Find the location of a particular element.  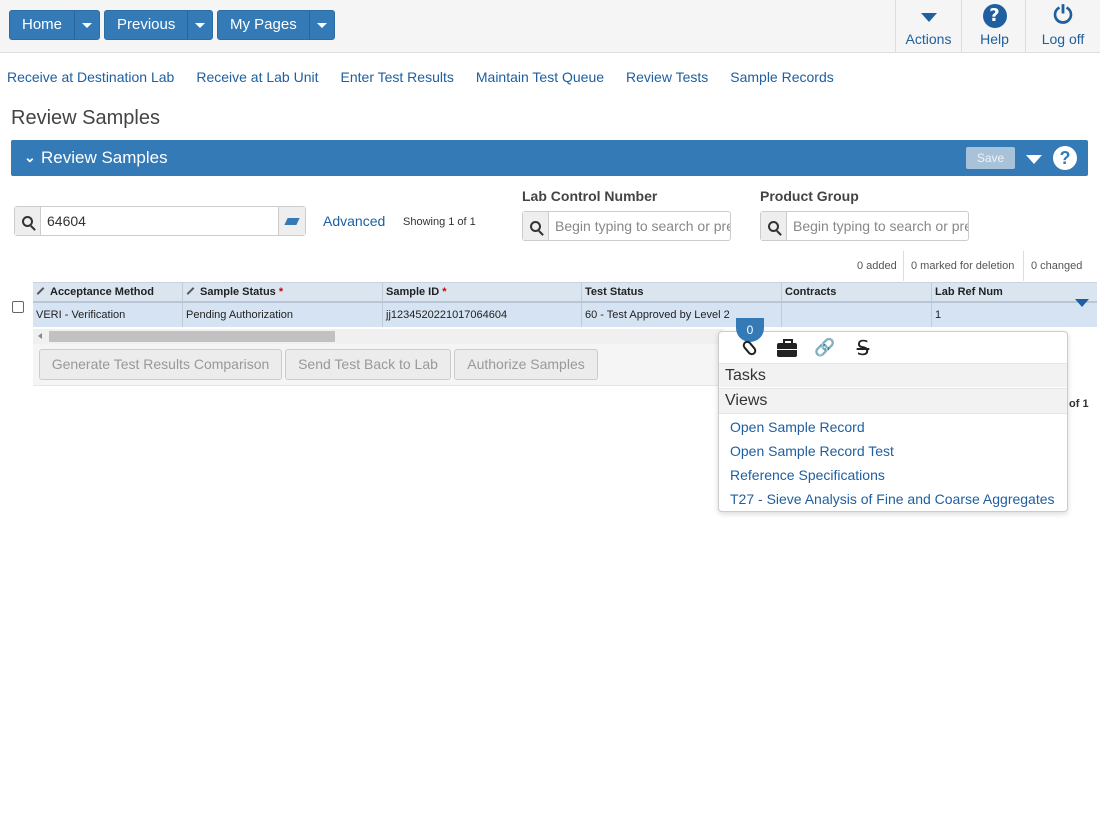

product-group-input: Begin typing to search or press is located at coordinates (864, 226).